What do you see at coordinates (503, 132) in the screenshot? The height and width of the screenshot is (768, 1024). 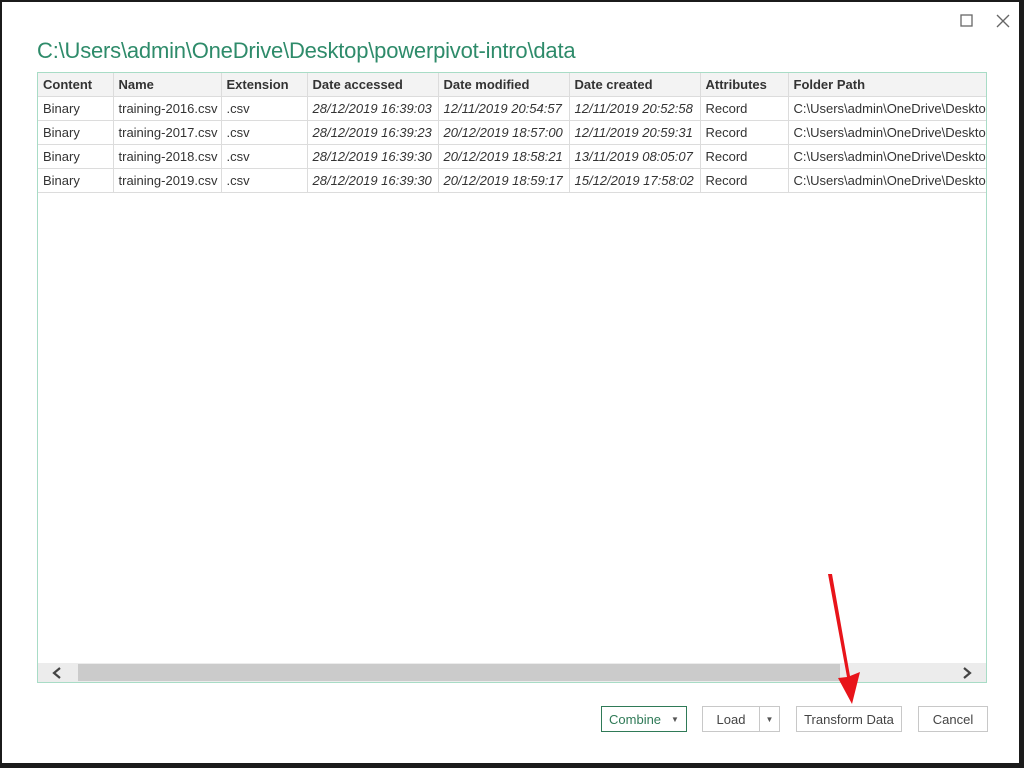 I see `cell-date-modified: 20/12/2019 18:57:00` at bounding box center [503, 132].